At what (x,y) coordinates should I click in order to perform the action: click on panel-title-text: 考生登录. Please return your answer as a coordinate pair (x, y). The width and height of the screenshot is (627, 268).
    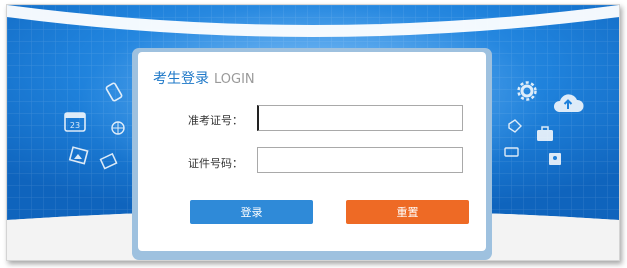
    Looking at the image, I should click on (181, 79).